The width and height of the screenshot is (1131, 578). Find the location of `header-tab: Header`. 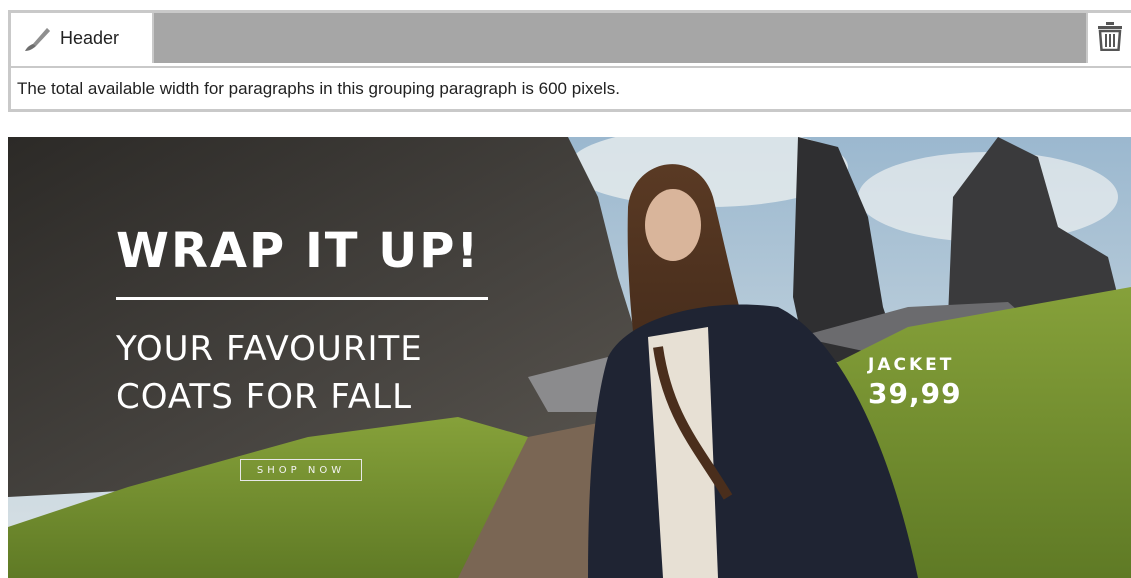

header-tab: Header is located at coordinates (82, 38).